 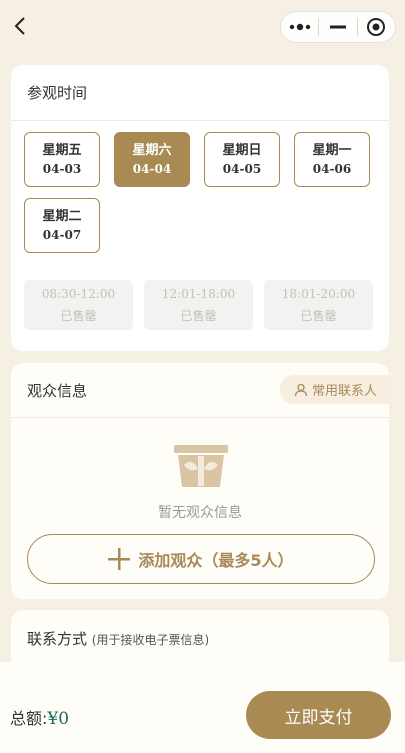 I want to click on more-dots-icon, so click(x=299, y=27).